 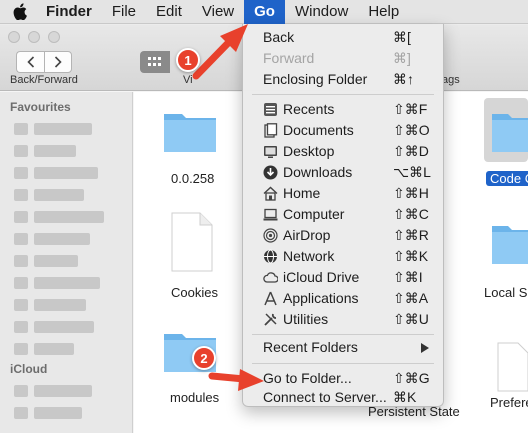 I want to click on cloud-icon, so click(x=270, y=277).